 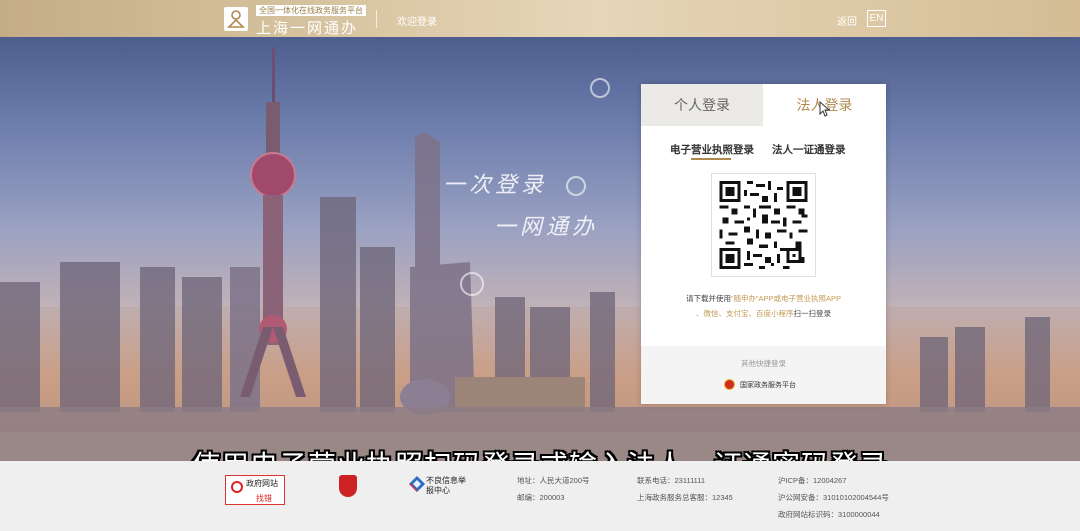 I want to click on logo-title: 上海一网通办, so click(x=307, y=27).